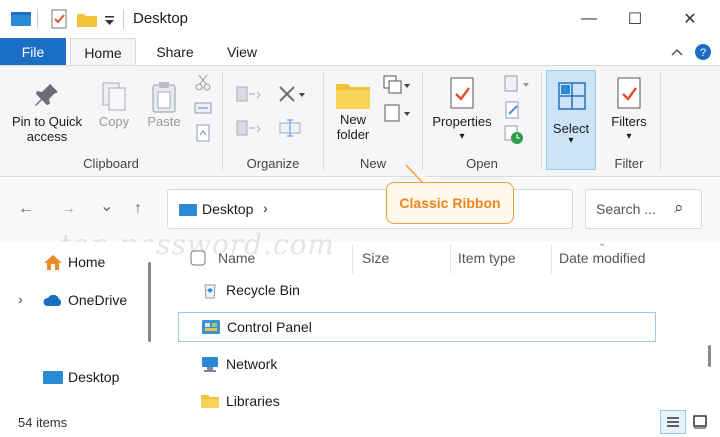 Image resolution: width=720 pixels, height=437 pixels. Describe the element at coordinates (514, 110) in the screenshot. I see `edit-icon` at that location.